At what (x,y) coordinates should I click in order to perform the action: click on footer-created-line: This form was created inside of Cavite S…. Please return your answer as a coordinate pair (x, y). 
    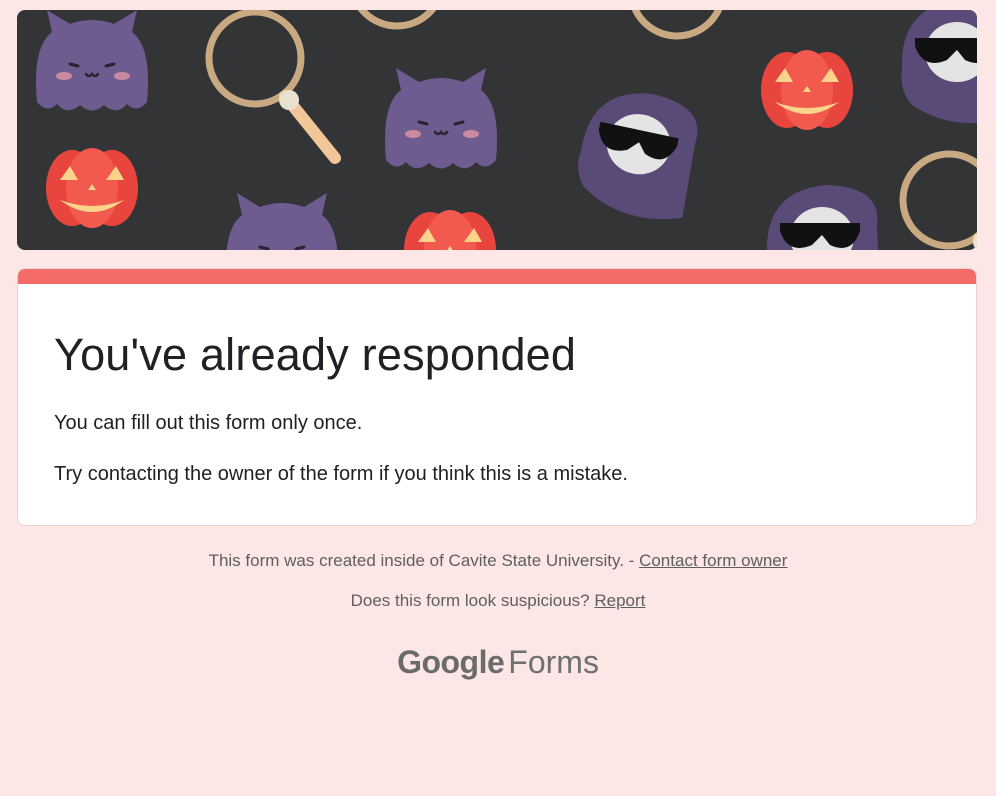
    Looking at the image, I should click on (498, 561).